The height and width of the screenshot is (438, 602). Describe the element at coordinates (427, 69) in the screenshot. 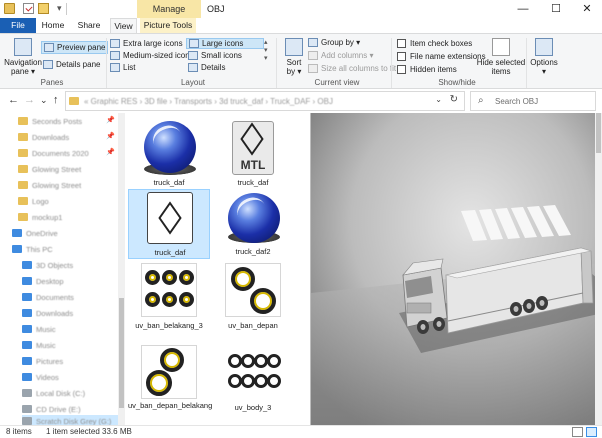

I see `hidden-items-toggle: Hidden items` at that location.